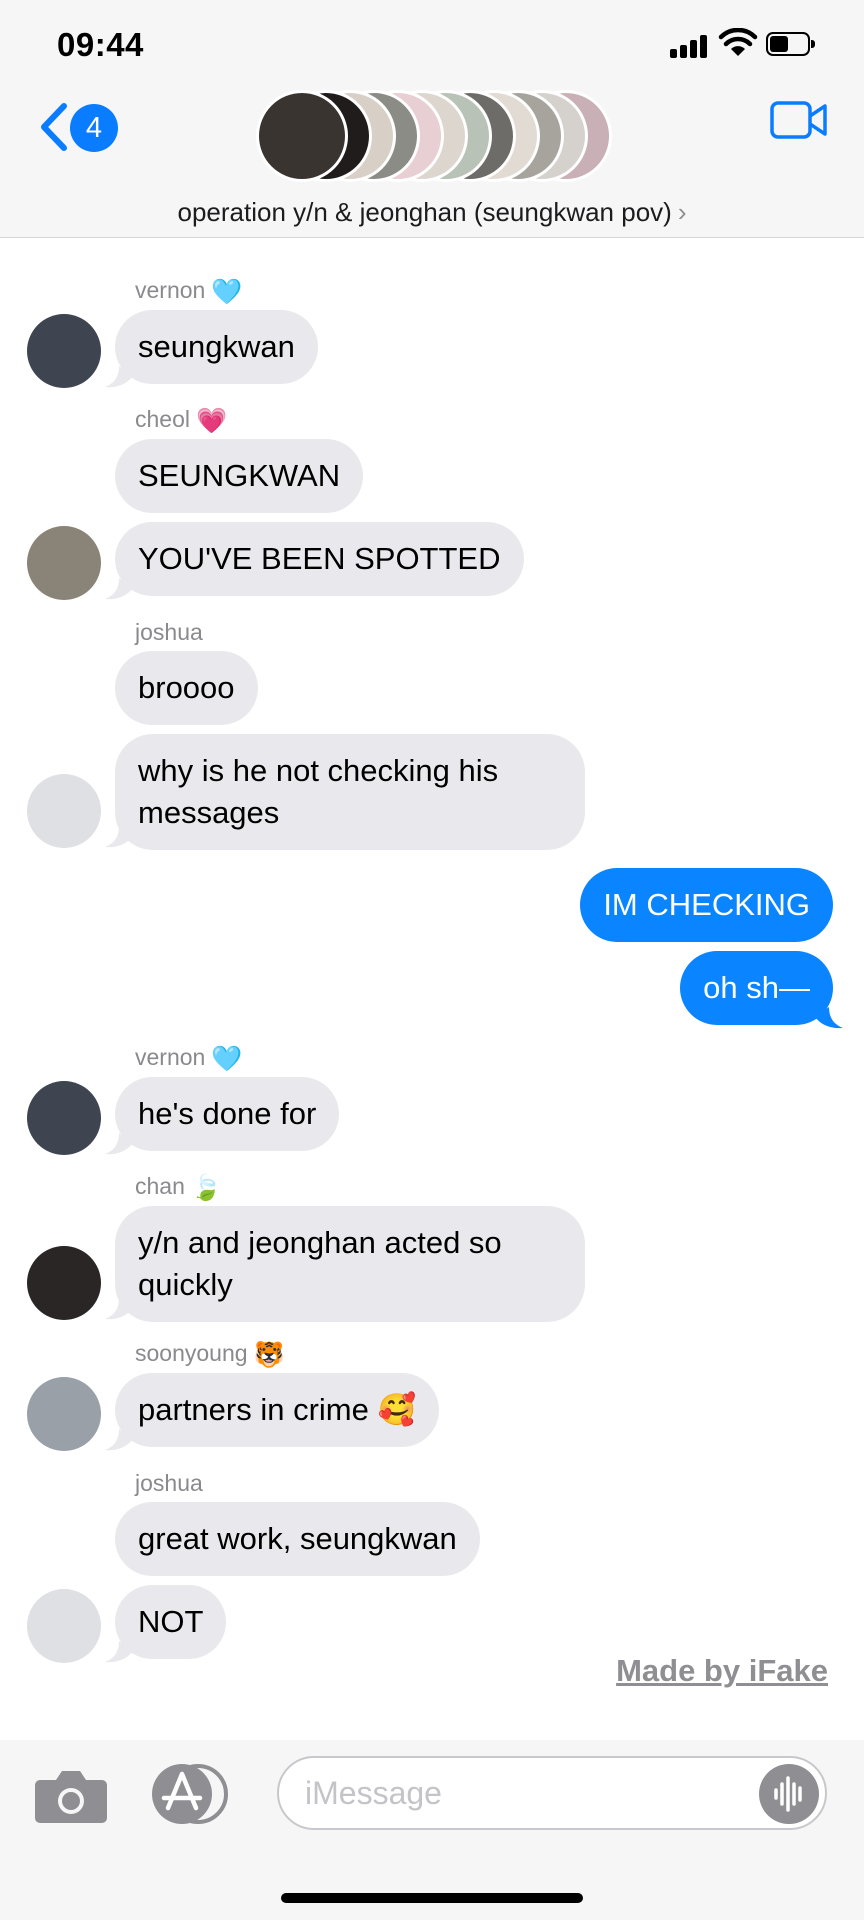 This screenshot has height=1920, width=864. Describe the element at coordinates (373, 1793) in the screenshot. I see `message-input-placeholder: iMessage` at that location.